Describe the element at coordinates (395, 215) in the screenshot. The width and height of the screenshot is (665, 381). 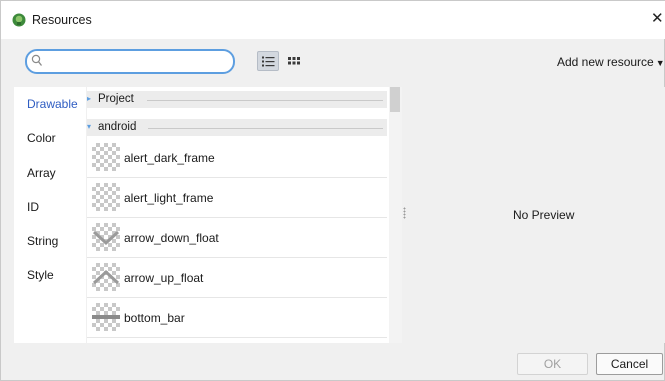
I see `scrollbar` at that location.